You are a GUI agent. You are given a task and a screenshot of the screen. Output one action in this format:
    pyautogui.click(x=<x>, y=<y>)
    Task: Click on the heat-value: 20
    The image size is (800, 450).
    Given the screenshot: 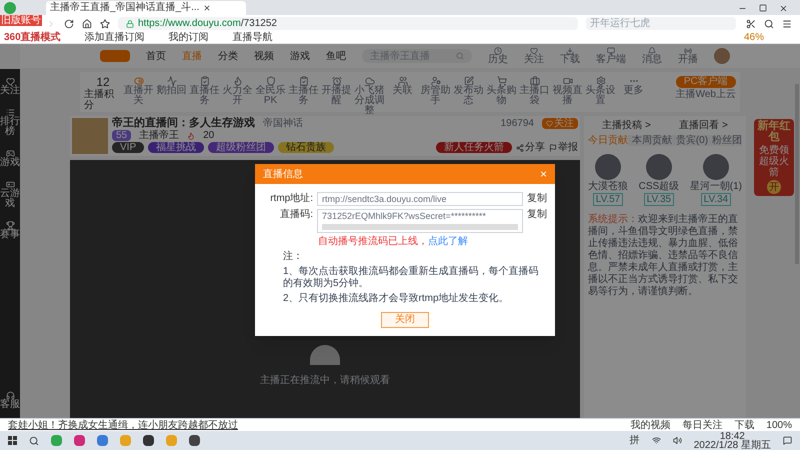 What is the action you would take?
    pyautogui.click(x=208, y=135)
    